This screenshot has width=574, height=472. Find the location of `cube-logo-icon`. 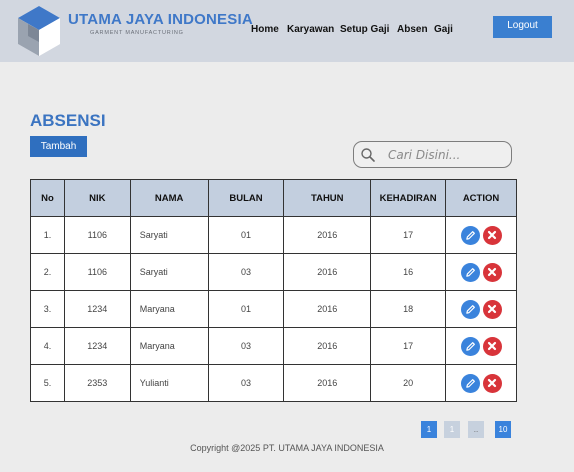

cube-logo-icon is located at coordinates (39, 32).